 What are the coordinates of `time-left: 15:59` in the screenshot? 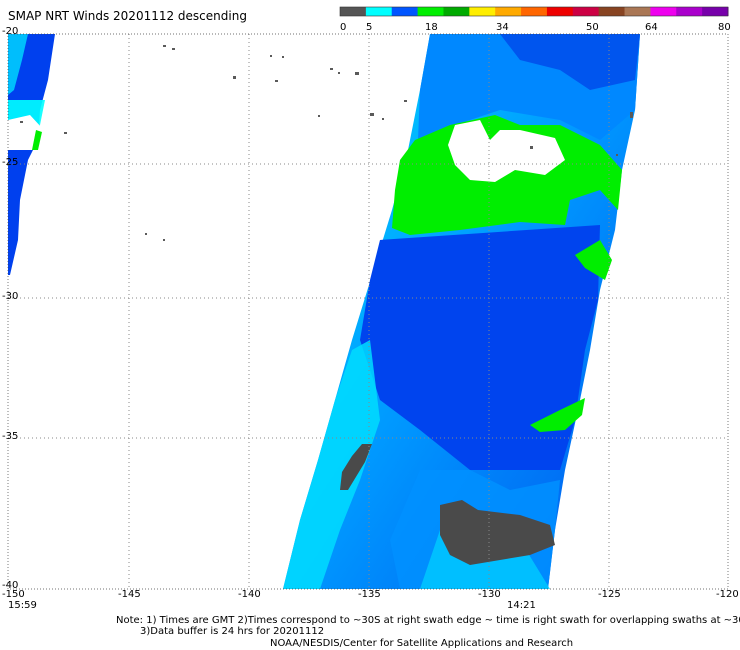 It's located at (22, 605).